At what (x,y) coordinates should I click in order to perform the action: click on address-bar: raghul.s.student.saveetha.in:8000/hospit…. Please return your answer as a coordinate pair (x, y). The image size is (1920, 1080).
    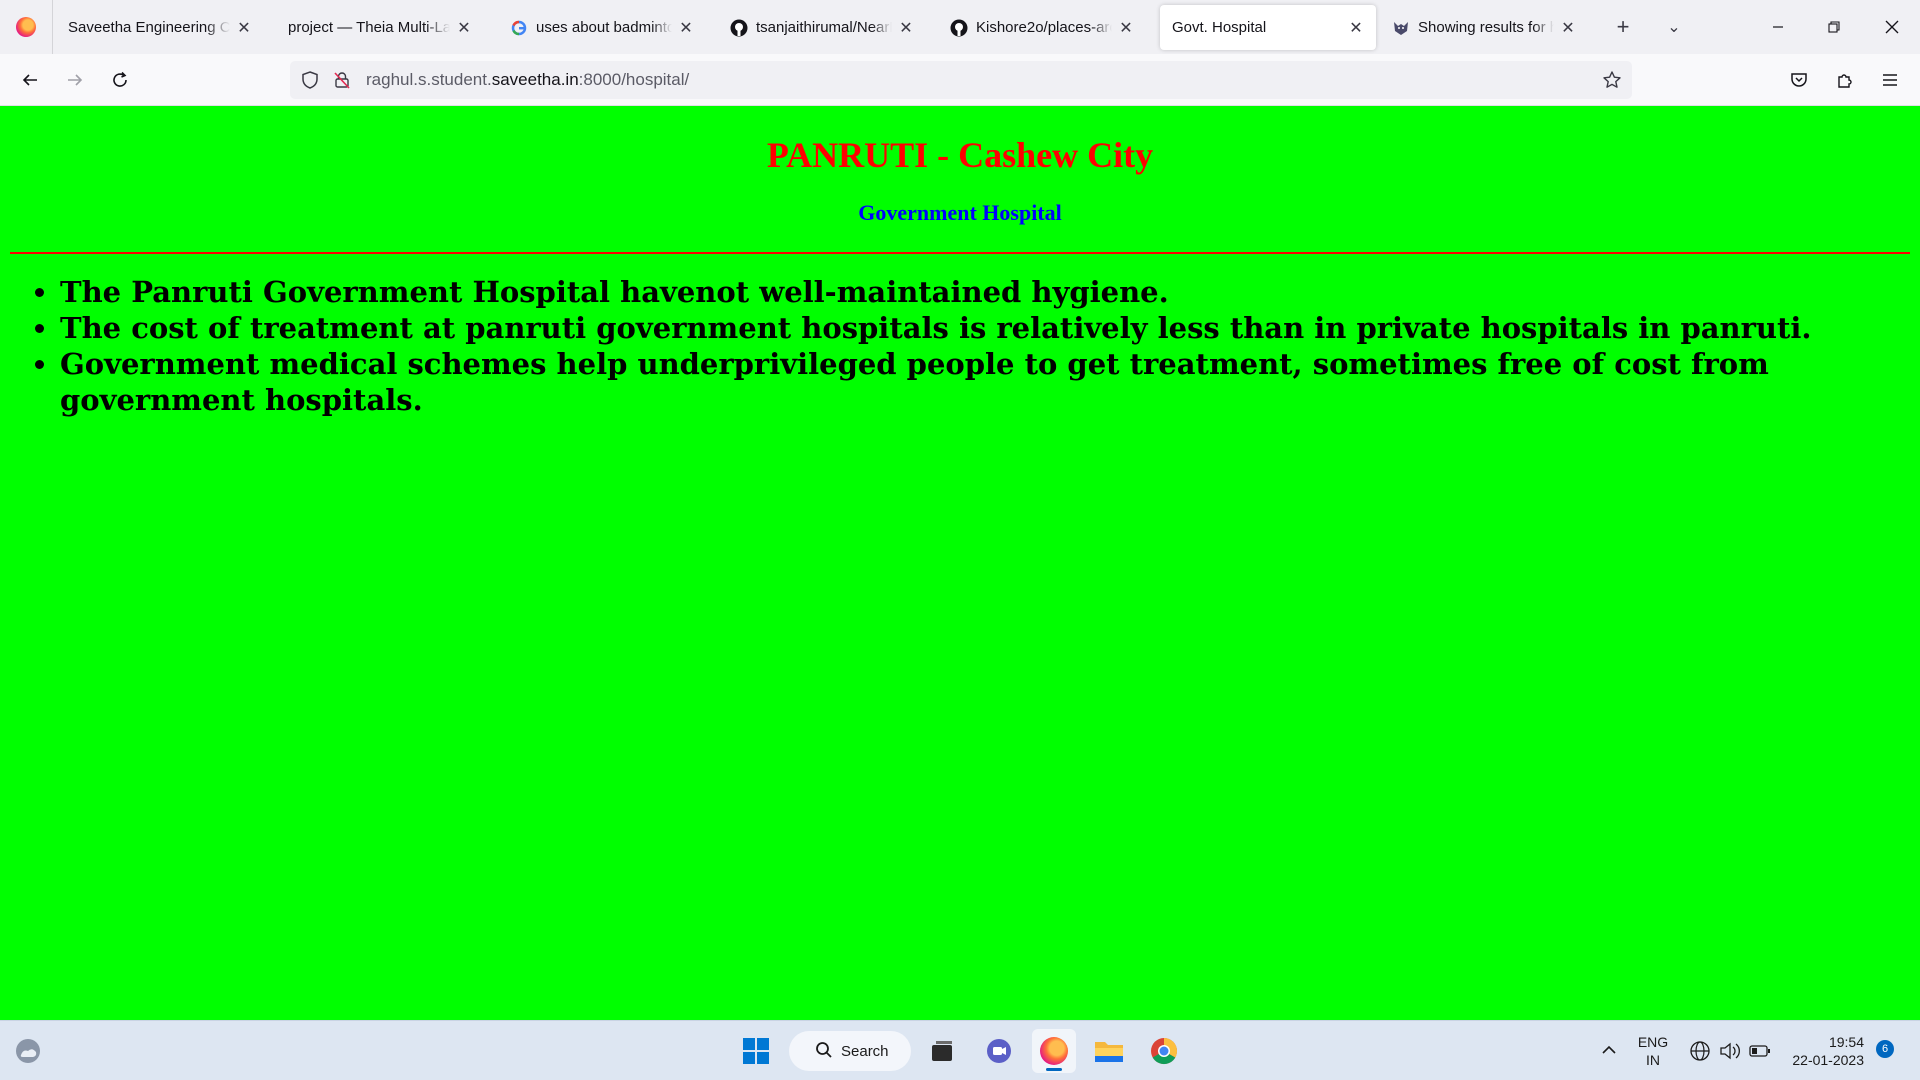
    Looking at the image, I should click on (961, 80).